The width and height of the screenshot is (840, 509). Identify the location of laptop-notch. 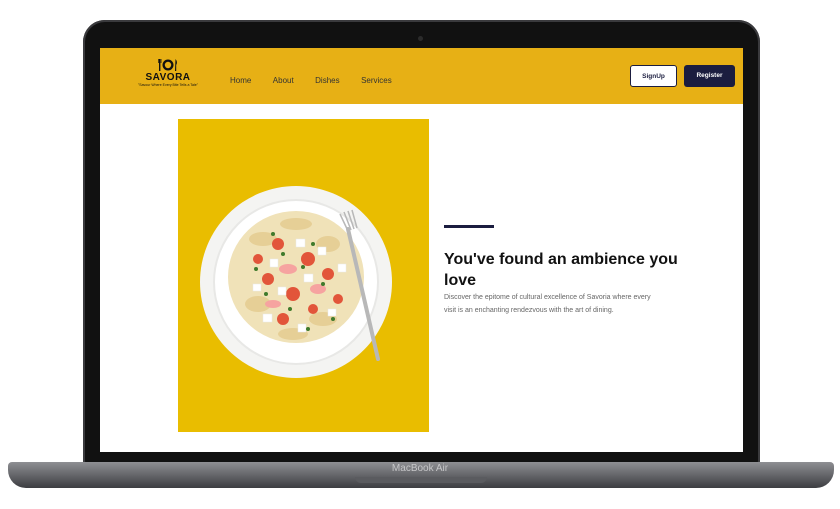
(421, 480).